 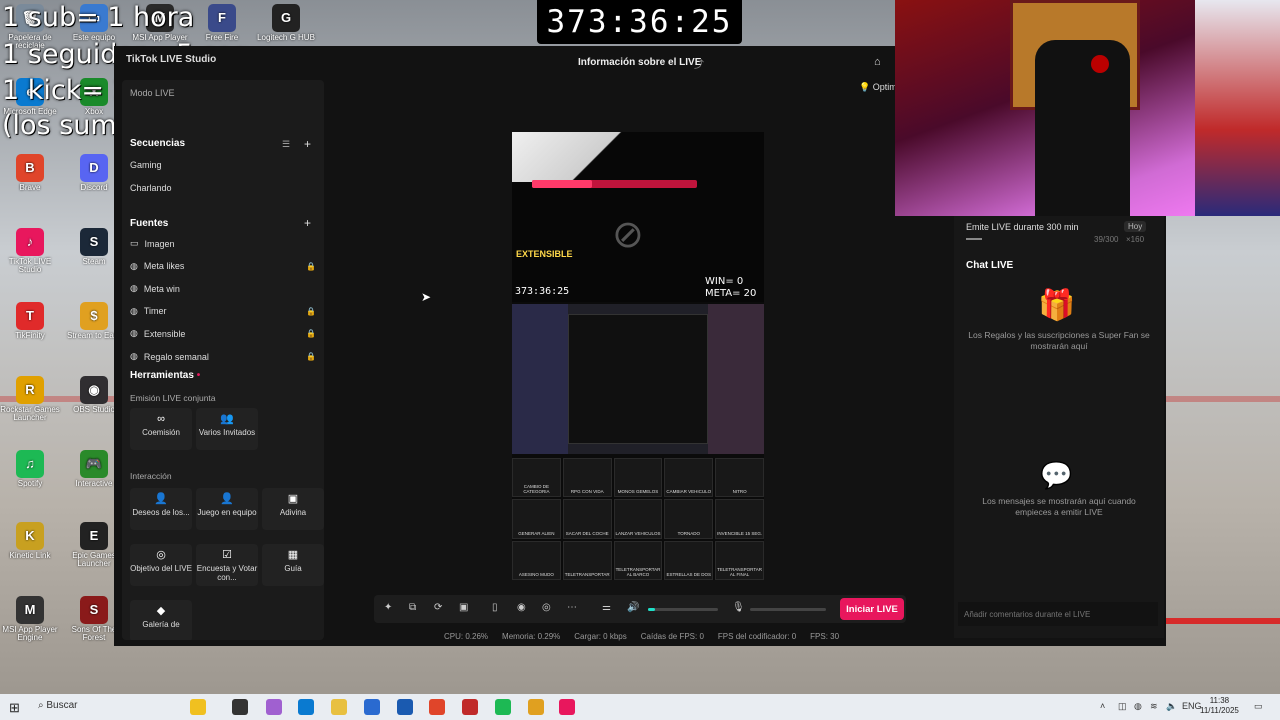 What do you see at coordinates (161, 419) in the screenshot?
I see `tool-icon: ∞` at bounding box center [161, 419].